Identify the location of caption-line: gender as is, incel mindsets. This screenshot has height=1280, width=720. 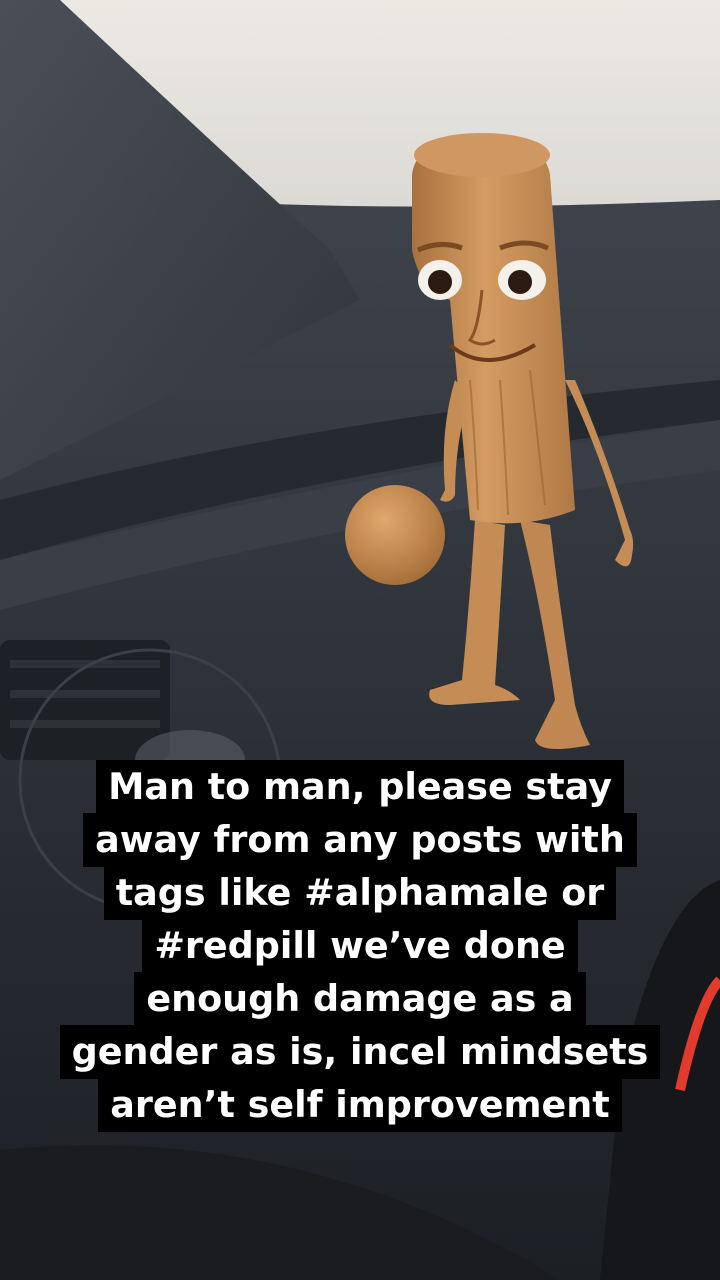
(360, 1052).